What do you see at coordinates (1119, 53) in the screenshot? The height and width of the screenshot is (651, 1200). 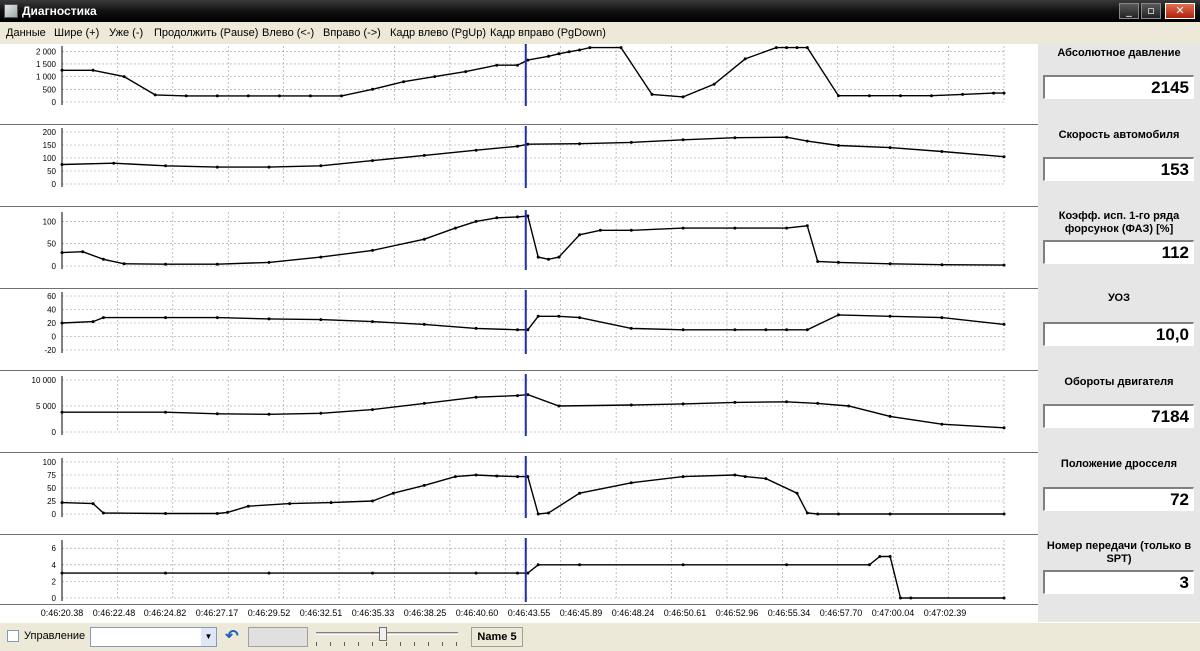 I see `panel-title-pressure: Абсолютное давление` at bounding box center [1119, 53].